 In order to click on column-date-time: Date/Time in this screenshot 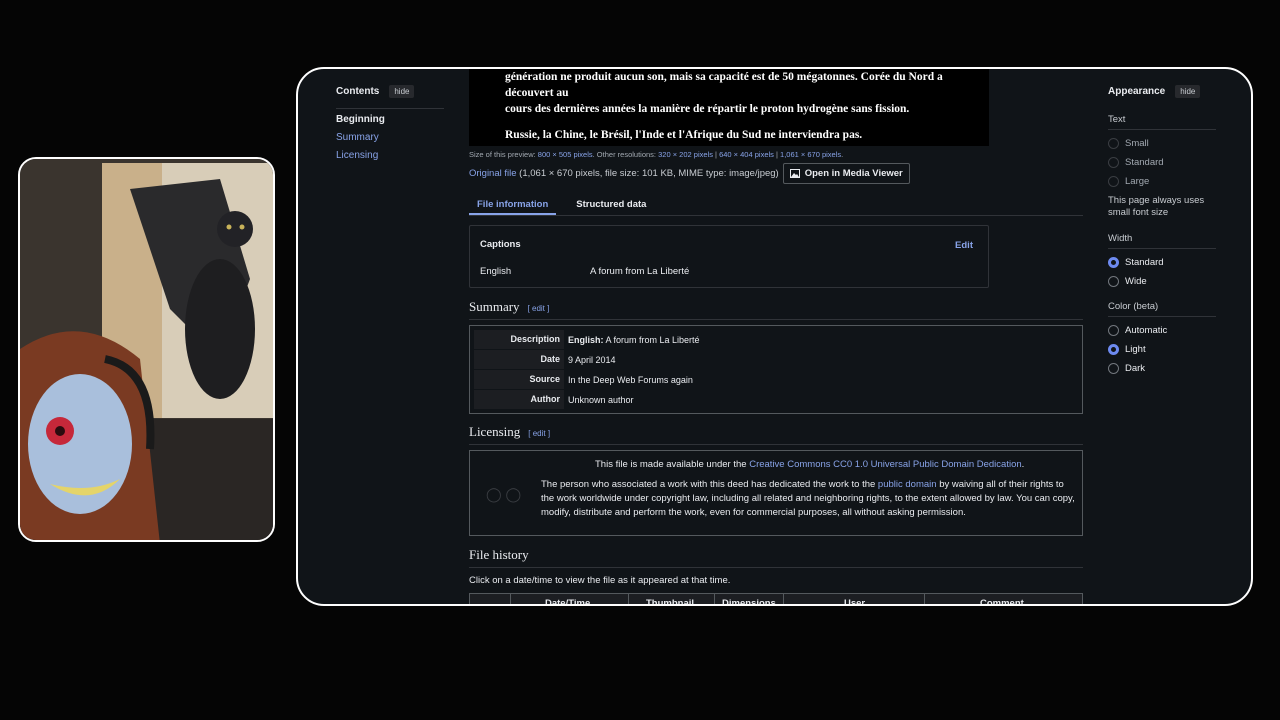, I will do `click(568, 602)`.